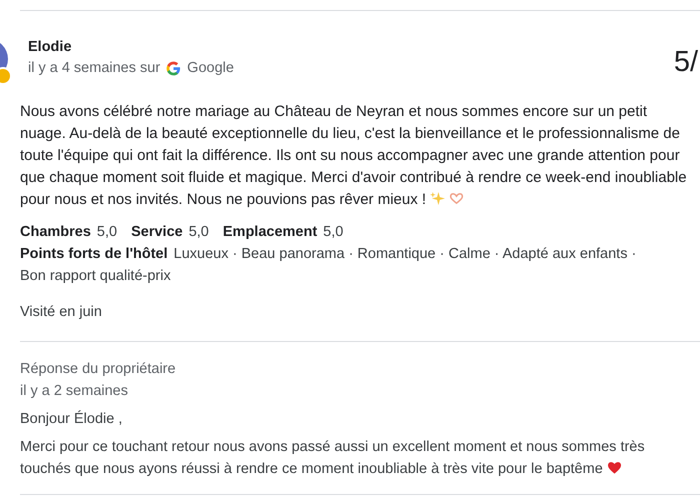 Image resolution: width=700 pixels, height=500 pixels. I want to click on rating-label: Chambres, so click(55, 232).